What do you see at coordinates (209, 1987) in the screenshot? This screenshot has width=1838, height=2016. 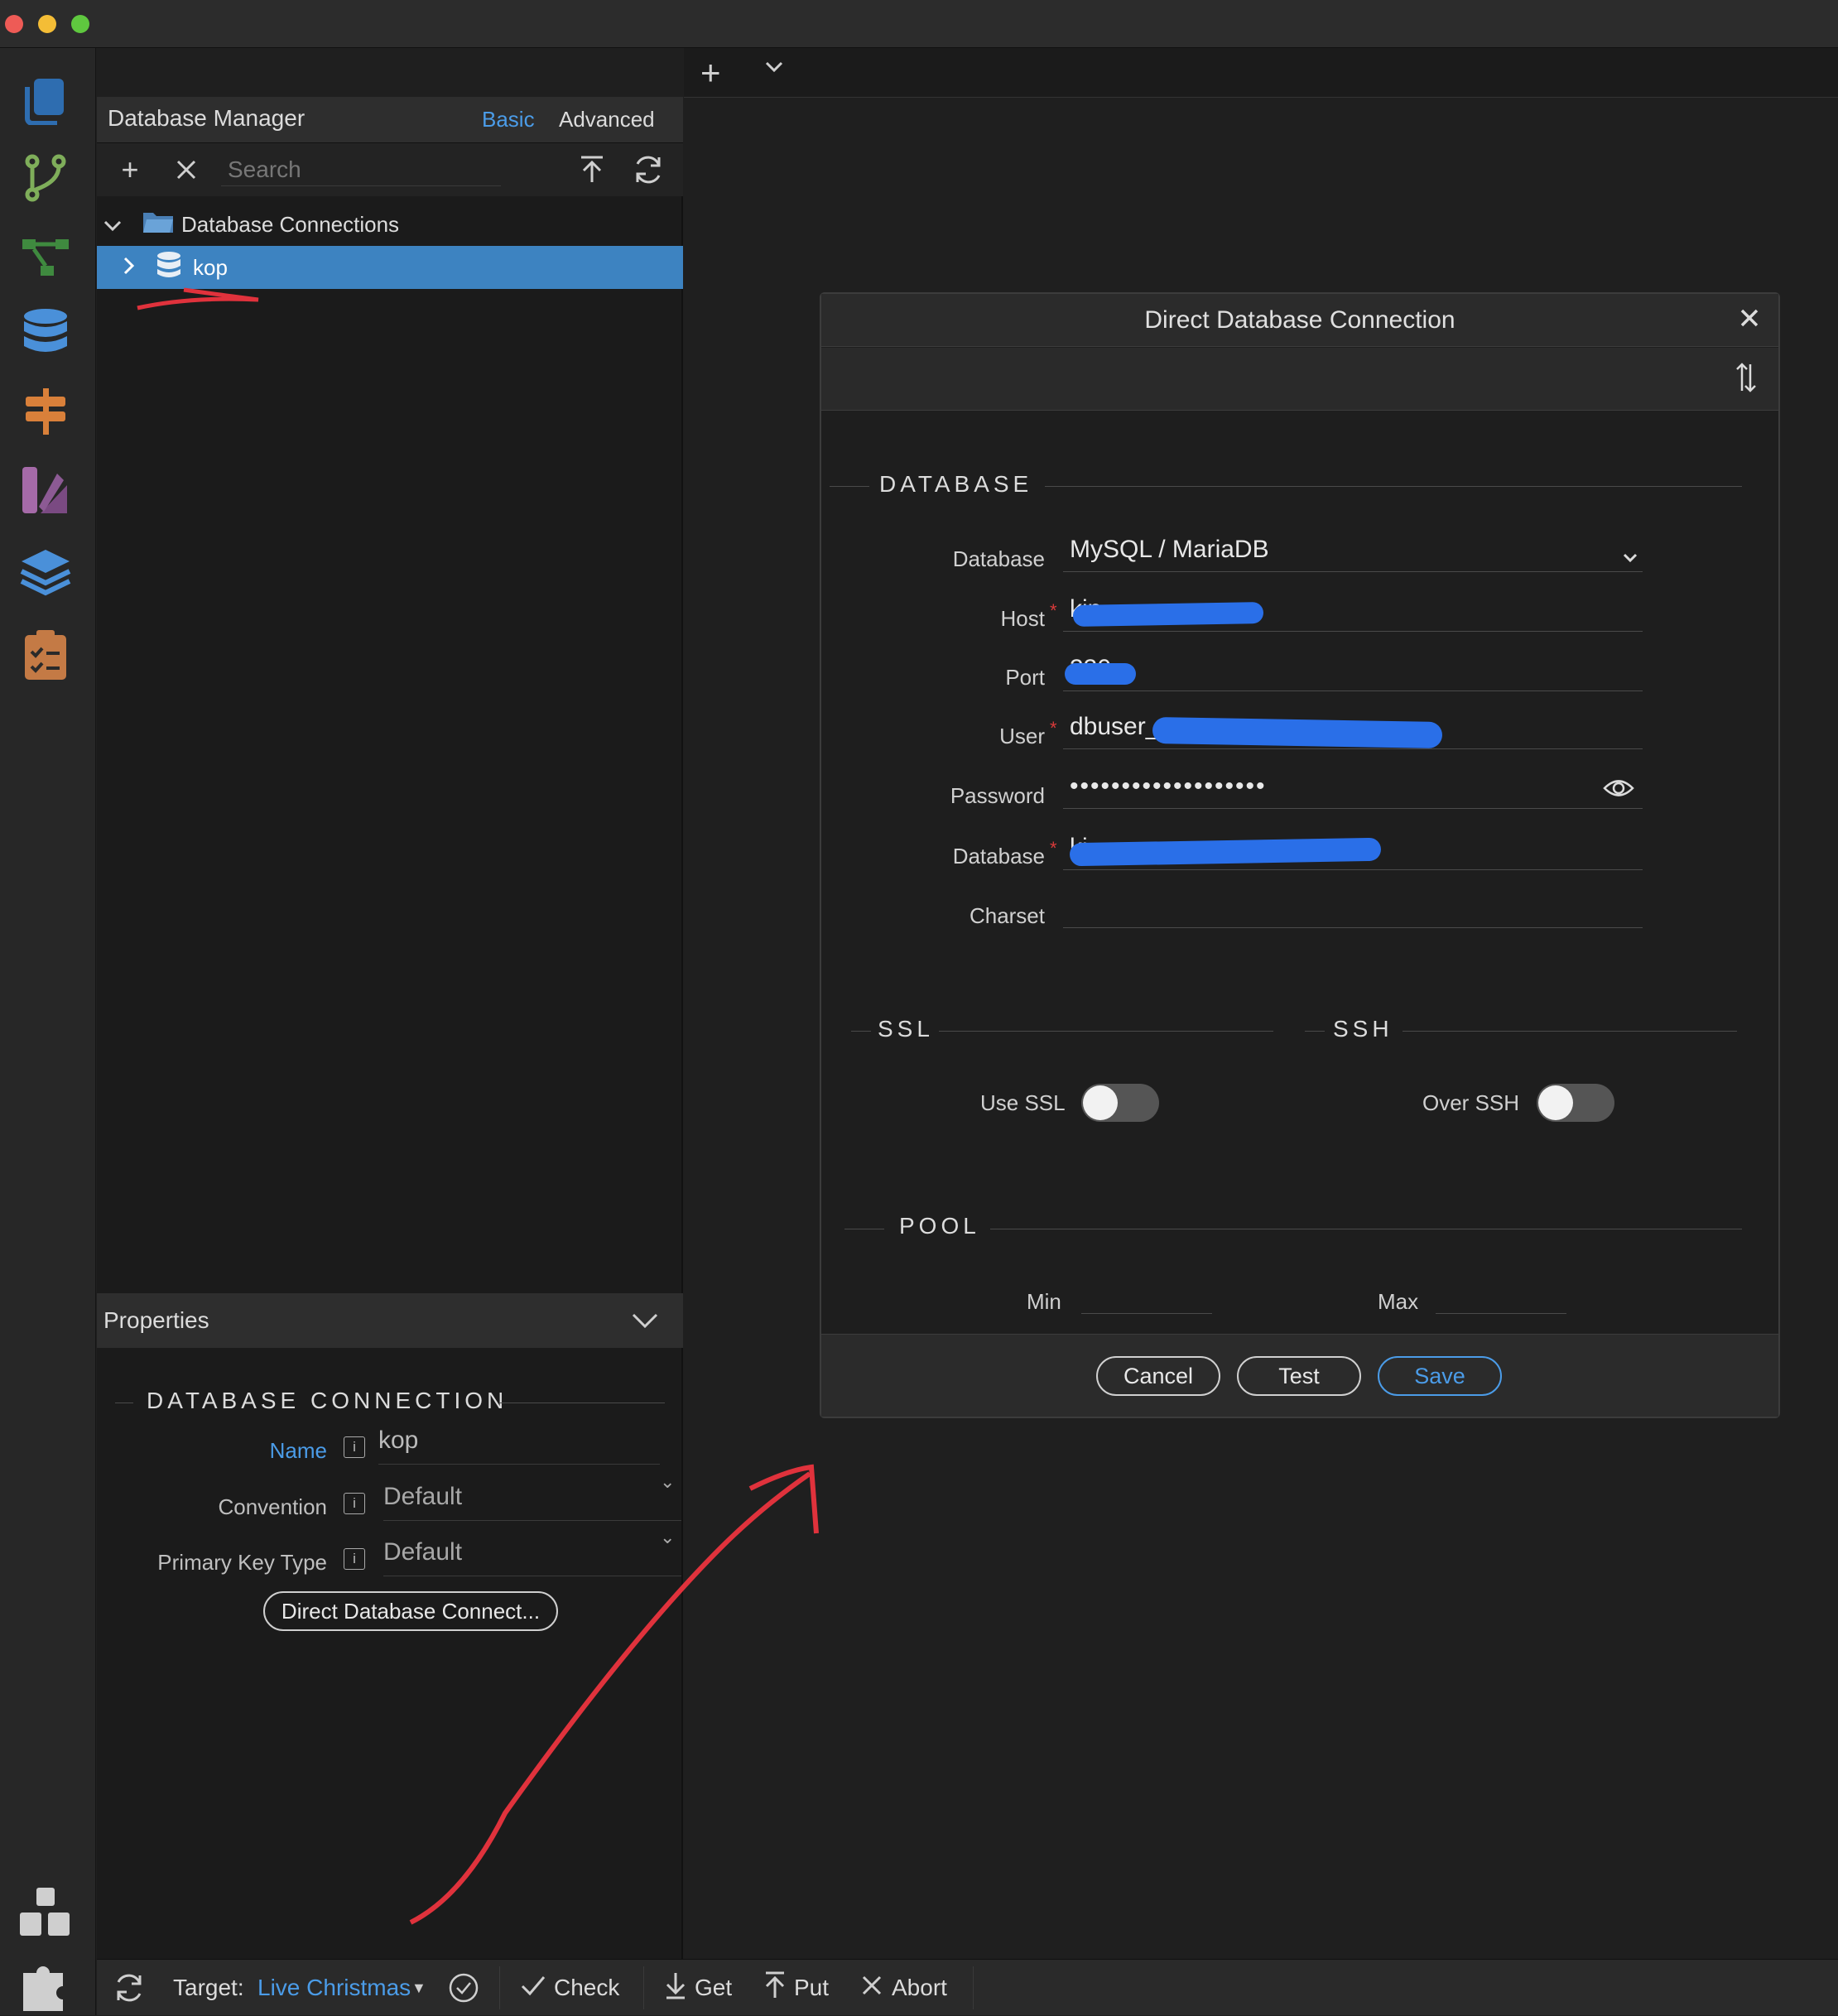 I see `target-label: Target:` at bounding box center [209, 1987].